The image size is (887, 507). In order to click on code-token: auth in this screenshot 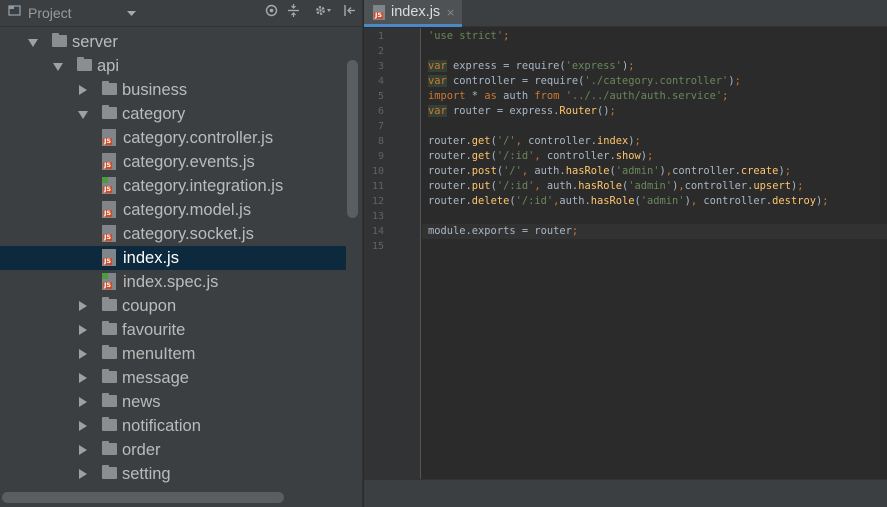, I will do `click(515, 96)`.